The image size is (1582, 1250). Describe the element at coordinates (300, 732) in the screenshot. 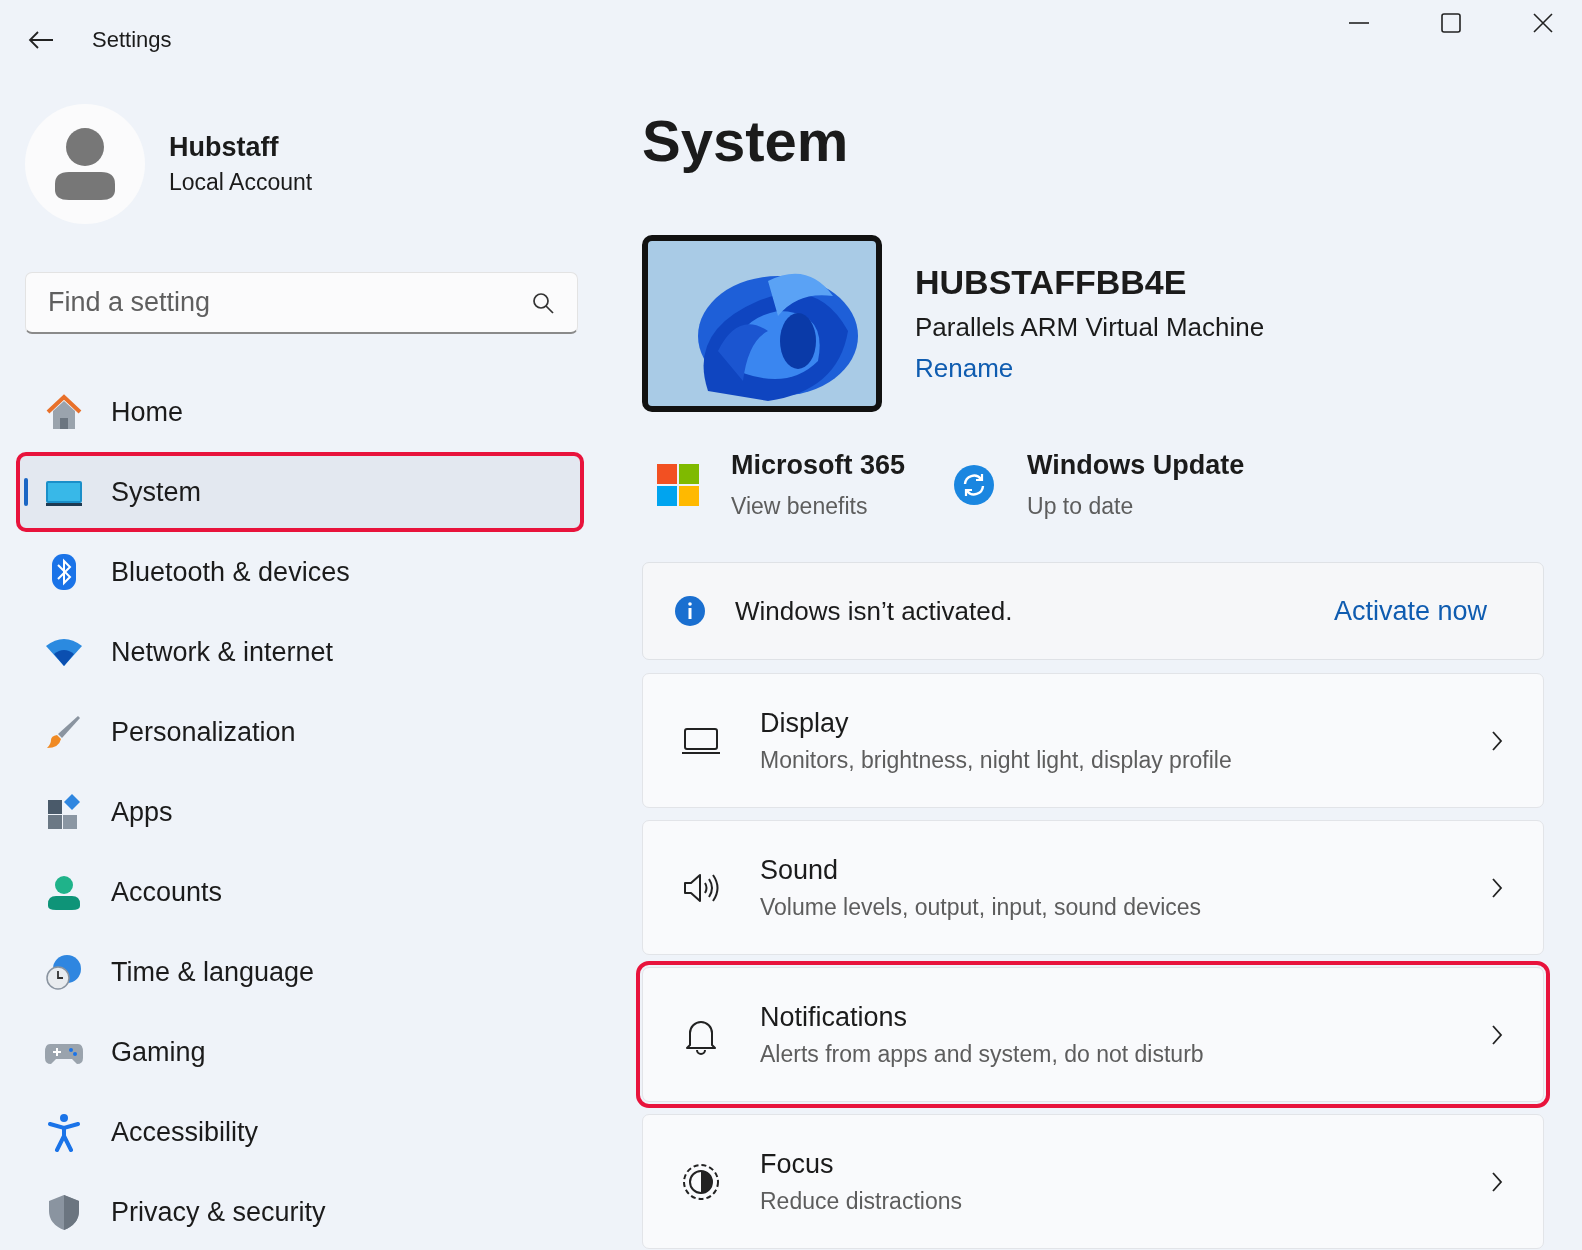

I see `nav-item: Personalization` at that location.